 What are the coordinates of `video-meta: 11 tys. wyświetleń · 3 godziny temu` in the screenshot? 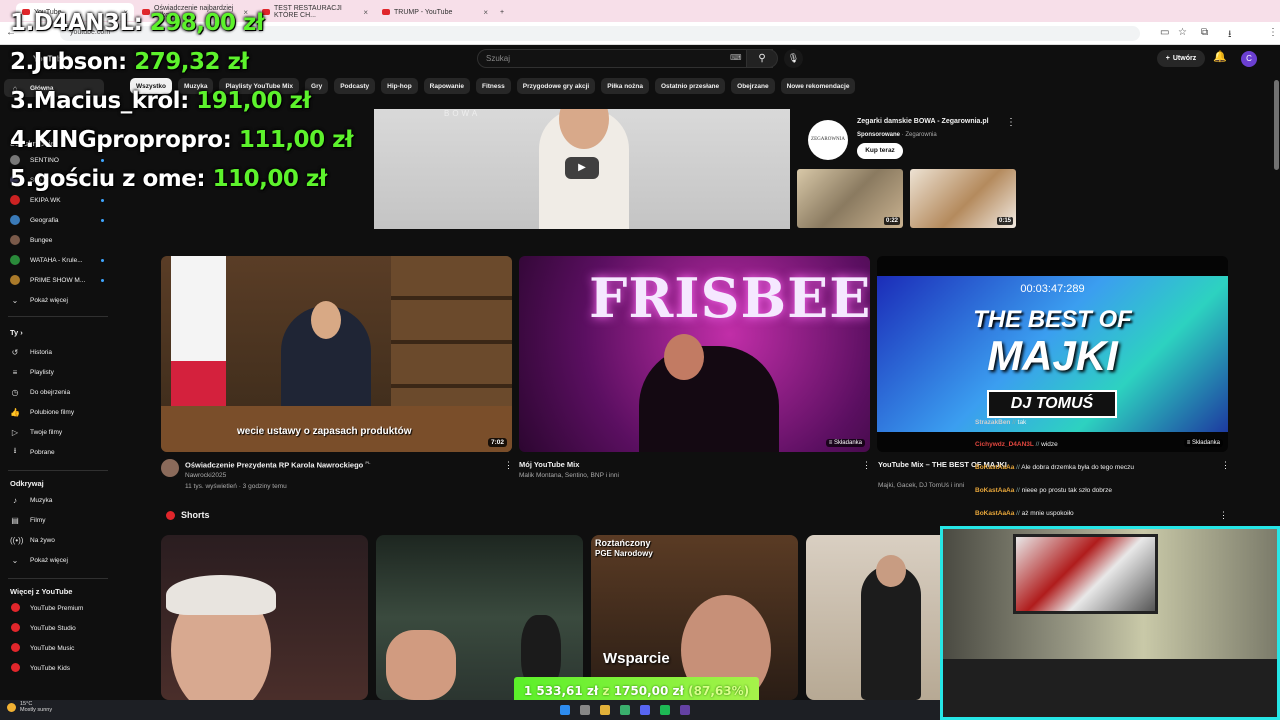 It's located at (236, 486).